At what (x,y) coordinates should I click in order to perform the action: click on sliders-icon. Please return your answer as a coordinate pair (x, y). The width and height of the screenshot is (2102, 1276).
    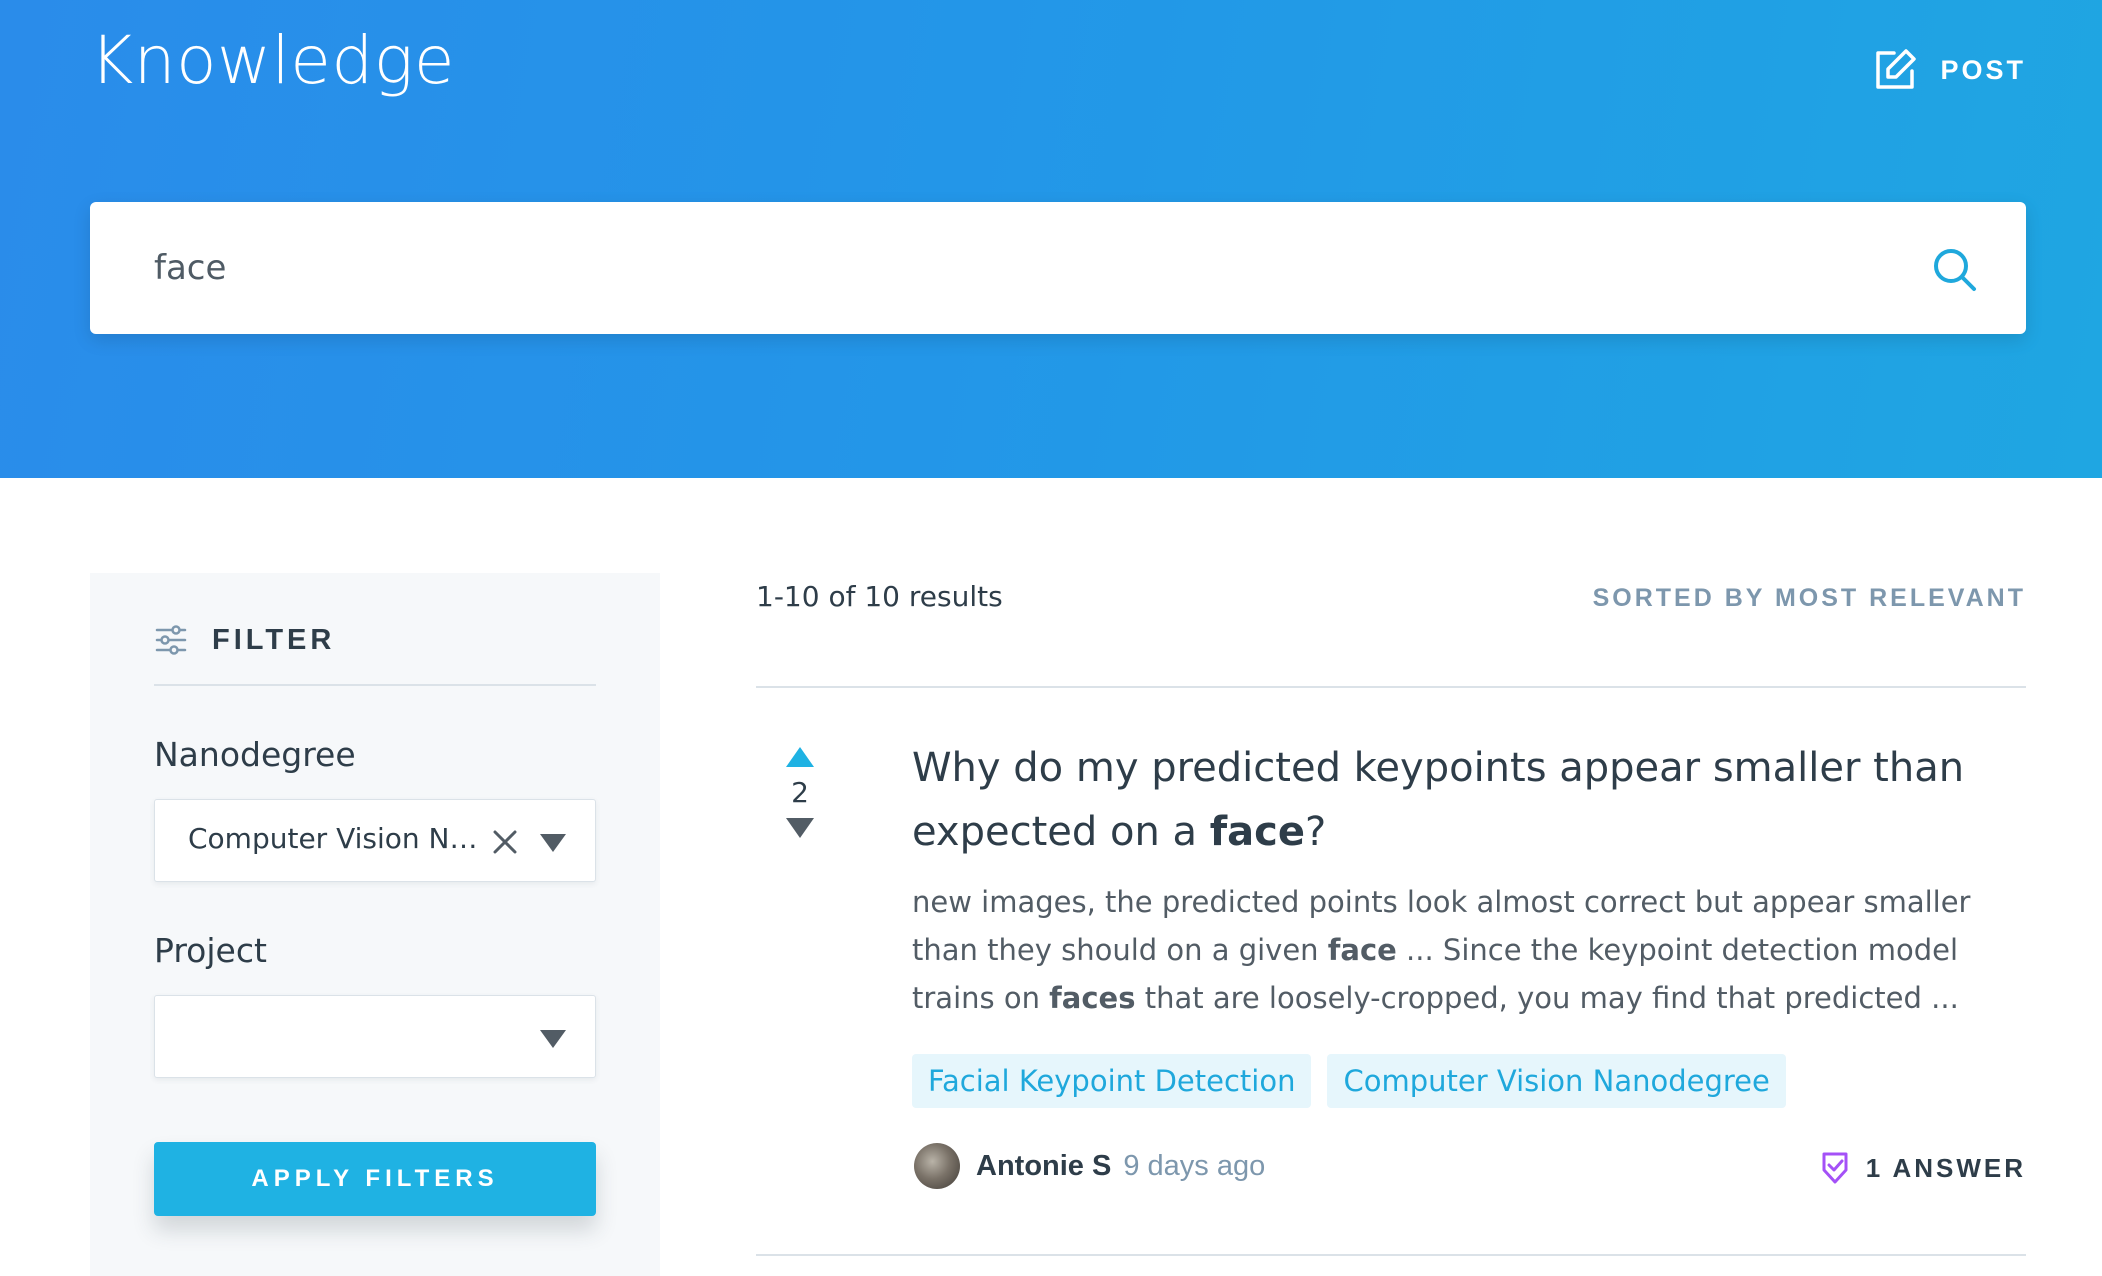
    Looking at the image, I should click on (171, 640).